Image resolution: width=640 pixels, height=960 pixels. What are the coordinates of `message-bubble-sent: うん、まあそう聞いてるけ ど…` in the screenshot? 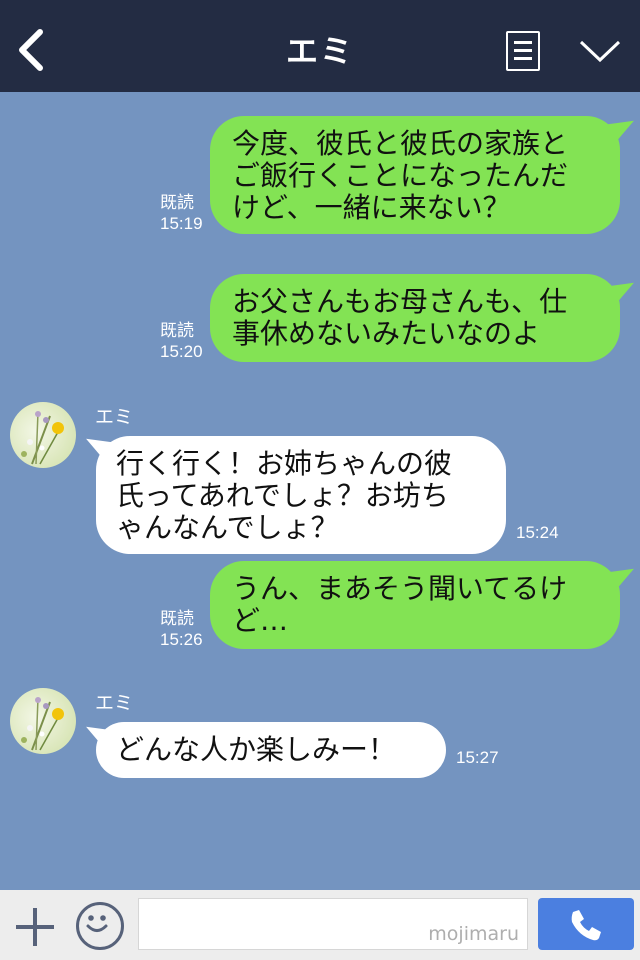 It's located at (415, 605).